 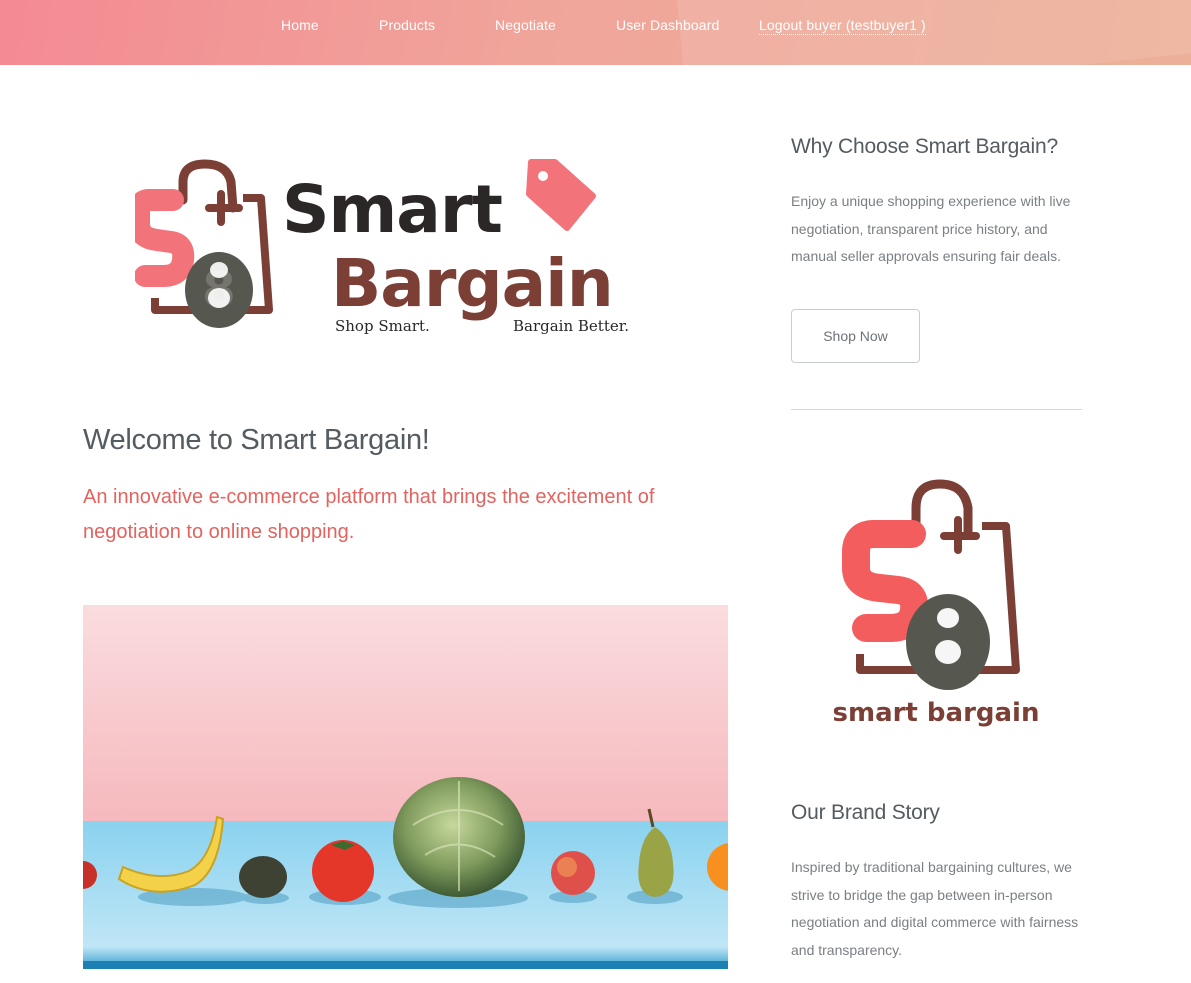 I want to click on brand-story-heading: Our Brand Story, so click(x=865, y=812).